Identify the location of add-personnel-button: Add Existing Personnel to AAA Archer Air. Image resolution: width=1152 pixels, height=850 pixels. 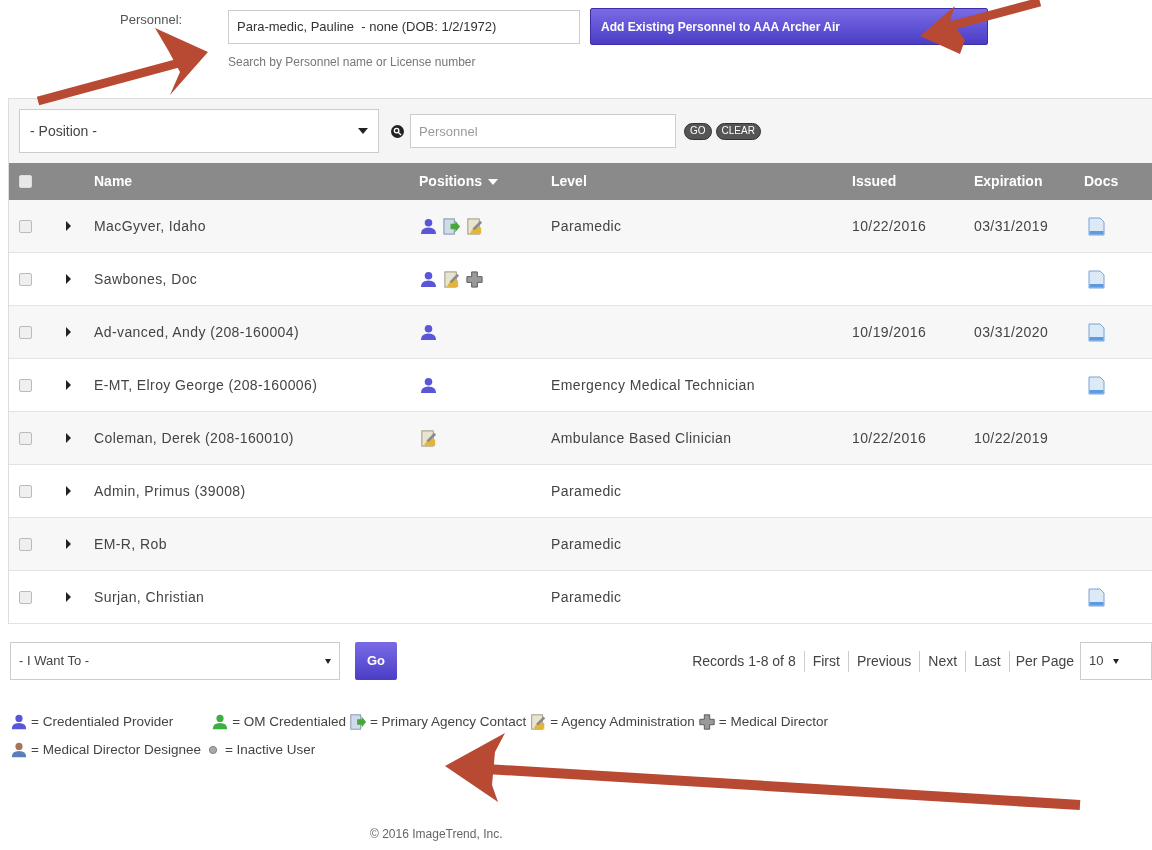
(789, 26).